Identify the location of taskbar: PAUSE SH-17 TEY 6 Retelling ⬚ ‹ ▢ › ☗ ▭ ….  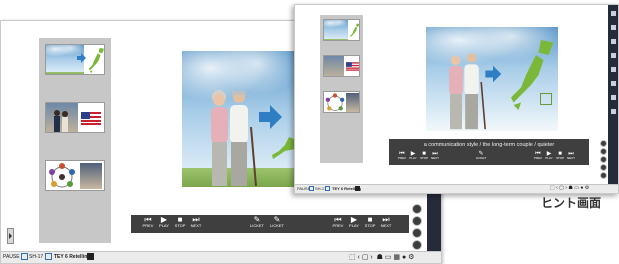
(456, 188).